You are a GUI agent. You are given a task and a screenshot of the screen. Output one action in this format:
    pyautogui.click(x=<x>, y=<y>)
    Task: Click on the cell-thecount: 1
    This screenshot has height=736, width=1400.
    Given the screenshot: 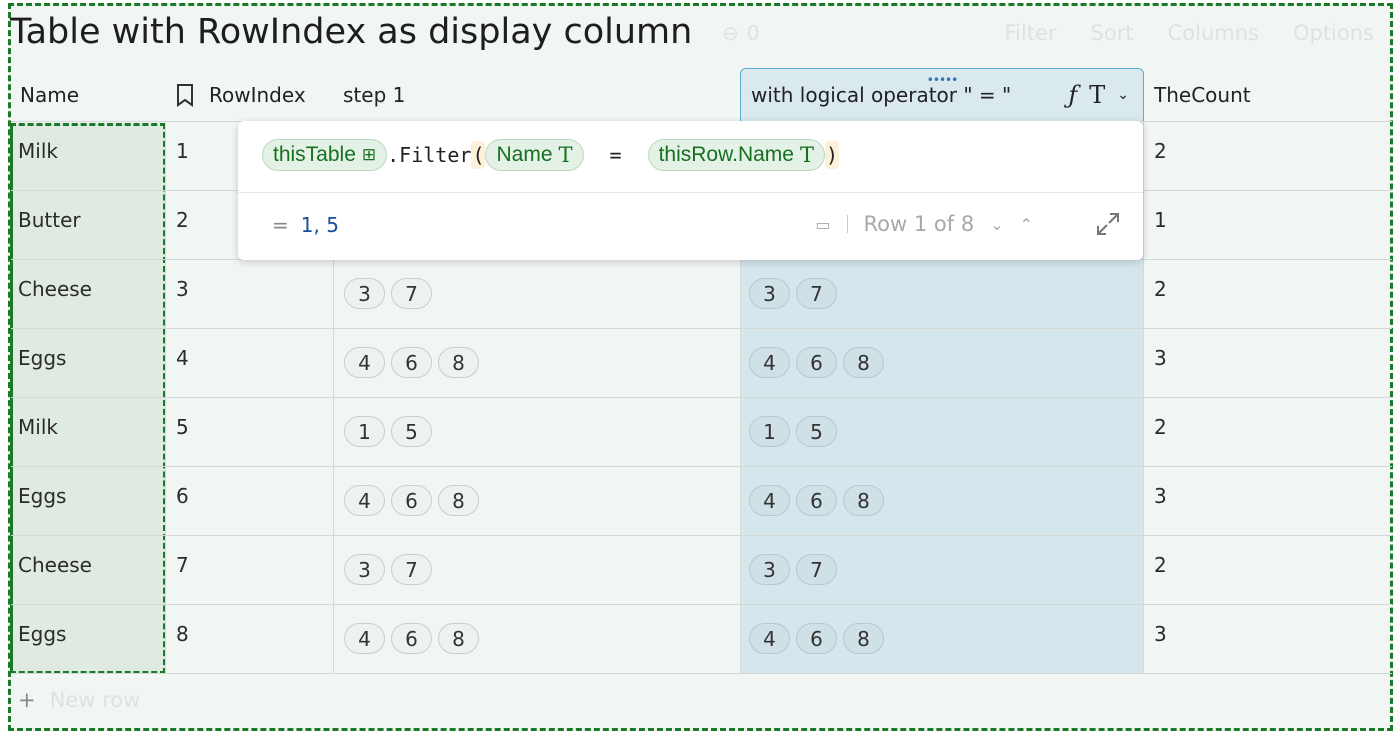 What is the action you would take?
    pyautogui.click(x=1160, y=224)
    